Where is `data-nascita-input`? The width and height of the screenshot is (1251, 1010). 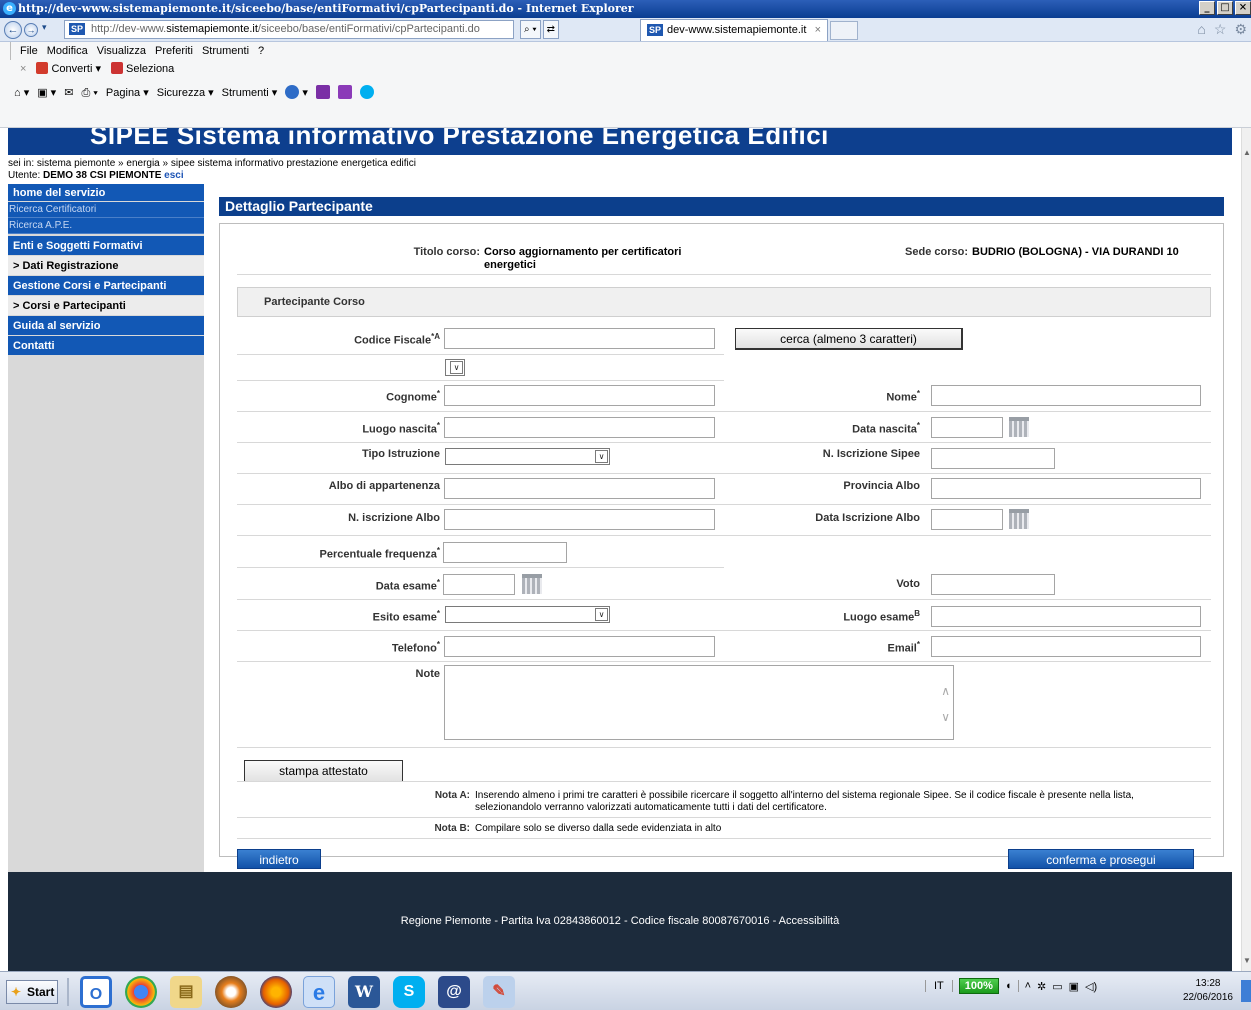 data-nascita-input is located at coordinates (967, 427).